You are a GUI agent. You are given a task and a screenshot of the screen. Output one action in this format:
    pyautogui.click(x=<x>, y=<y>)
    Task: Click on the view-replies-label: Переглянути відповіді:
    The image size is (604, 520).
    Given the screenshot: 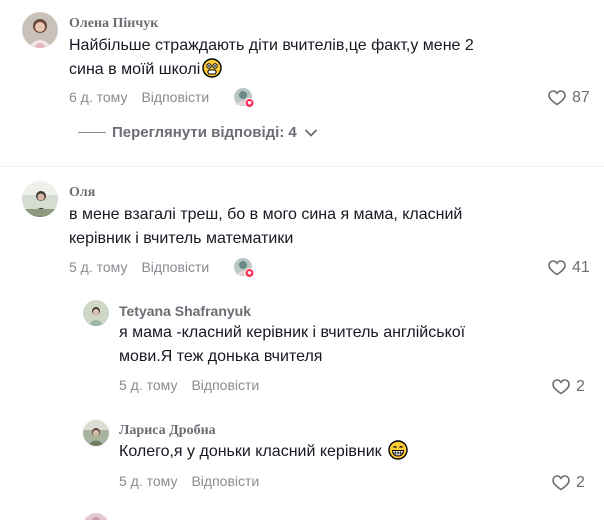 What is the action you would take?
    pyautogui.click(x=198, y=132)
    